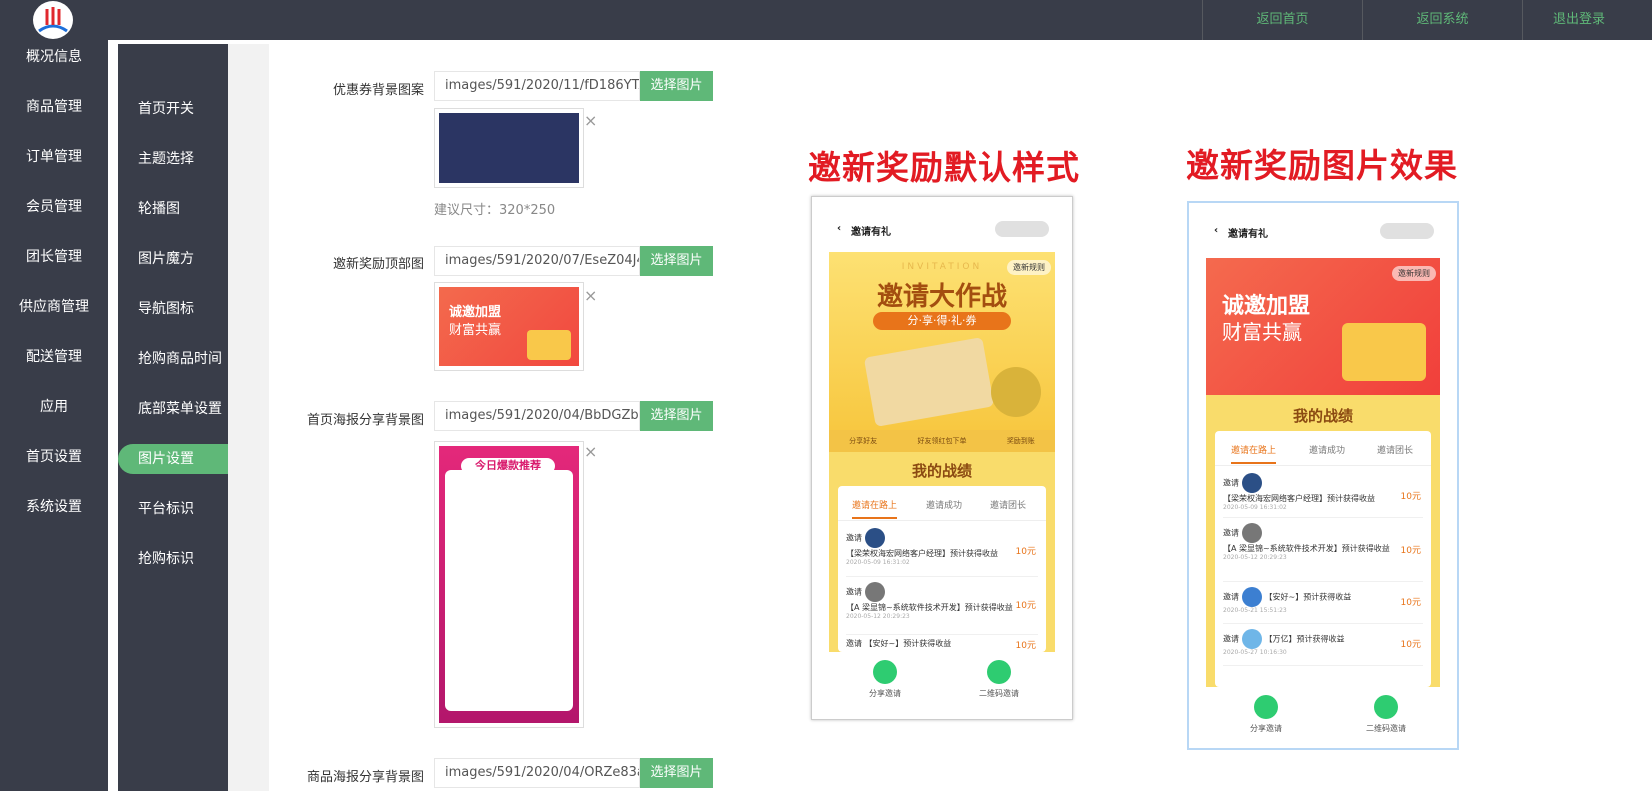 The image size is (1652, 791). What do you see at coordinates (676, 261) in the screenshot?
I see `invite-top-pick-button: 选择图片` at bounding box center [676, 261].